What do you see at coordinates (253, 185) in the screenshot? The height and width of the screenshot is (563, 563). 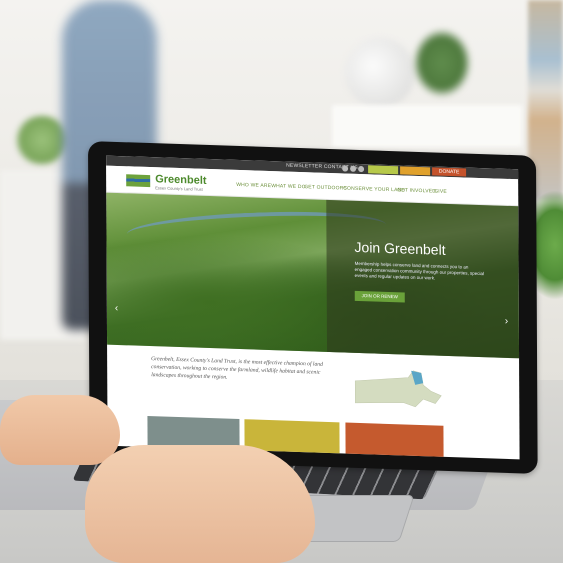 I see `nav-who-we-are: WHO WE ARE` at bounding box center [253, 185].